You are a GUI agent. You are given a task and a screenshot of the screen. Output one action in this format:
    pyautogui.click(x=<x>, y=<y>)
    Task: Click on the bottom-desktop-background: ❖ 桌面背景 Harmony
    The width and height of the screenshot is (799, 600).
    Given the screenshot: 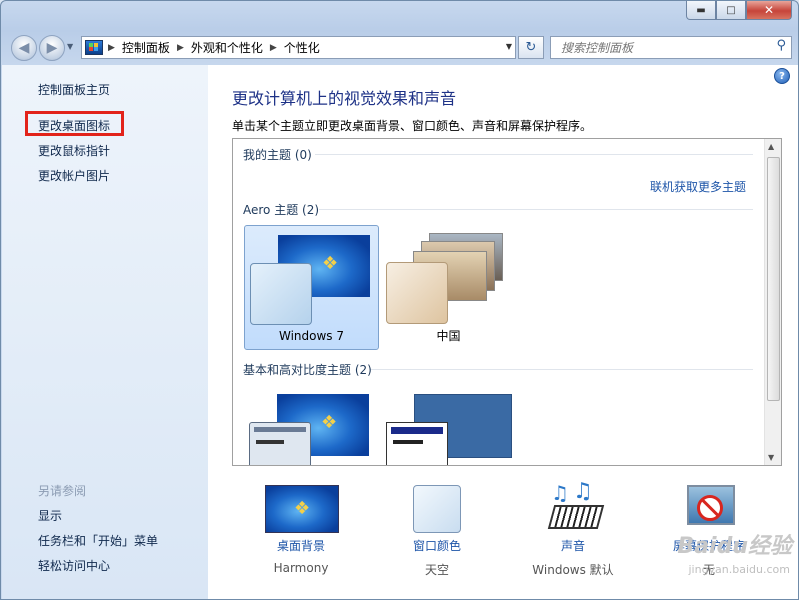 What is the action you would take?
    pyautogui.click(x=301, y=530)
    